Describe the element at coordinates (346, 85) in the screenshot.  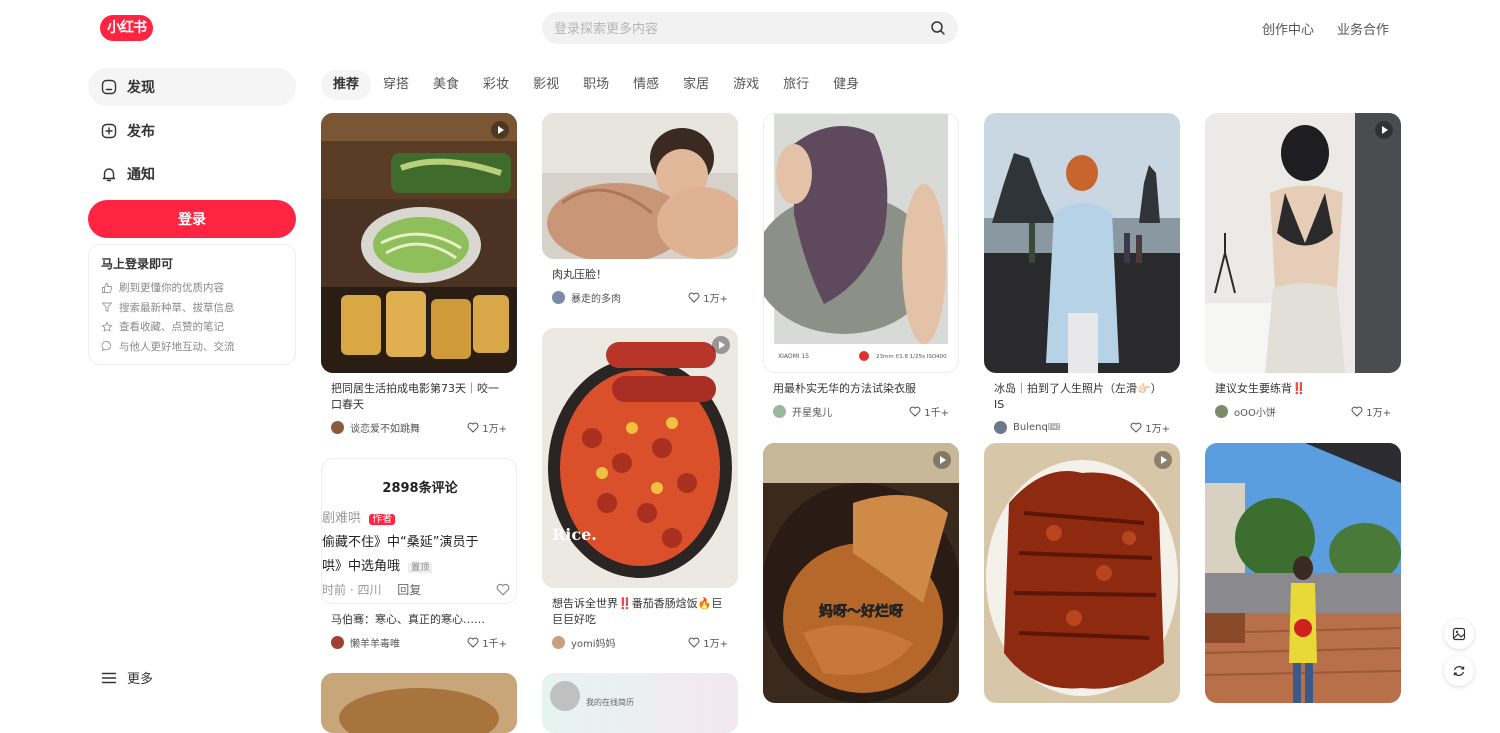
I see `tab-recommend: 推荐` at that location.